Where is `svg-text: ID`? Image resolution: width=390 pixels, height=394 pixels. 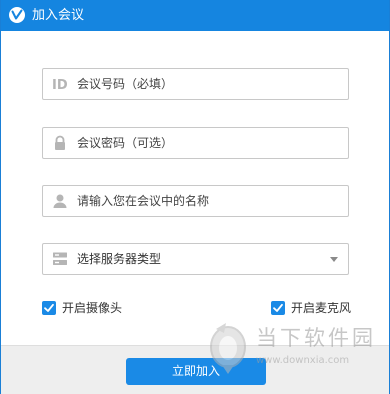 svg-text: ID is located at coordinates (60, 85).